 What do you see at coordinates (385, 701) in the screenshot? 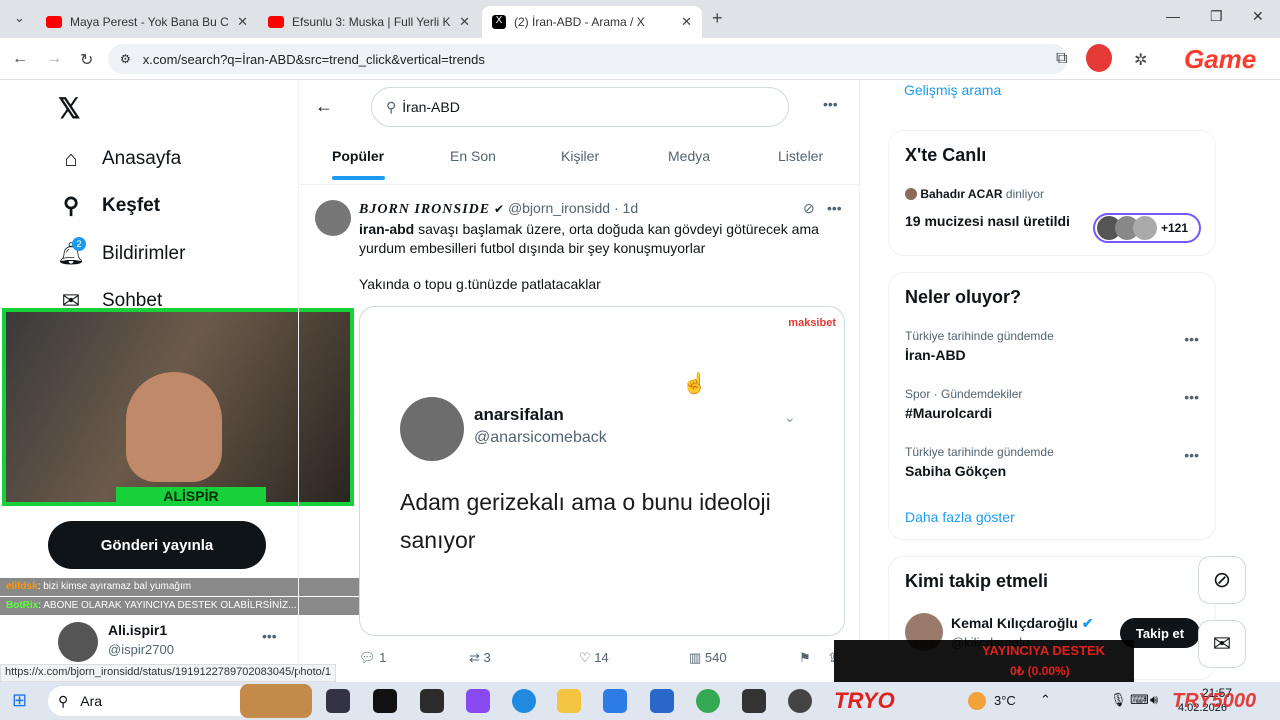
I see `tiktok-icon` at bounding box center [385, 701].